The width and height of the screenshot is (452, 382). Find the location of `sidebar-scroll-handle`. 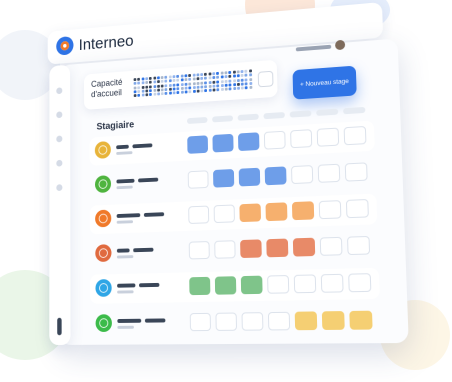

sidebar-scroll-handle is located at coordinates (59, 326).